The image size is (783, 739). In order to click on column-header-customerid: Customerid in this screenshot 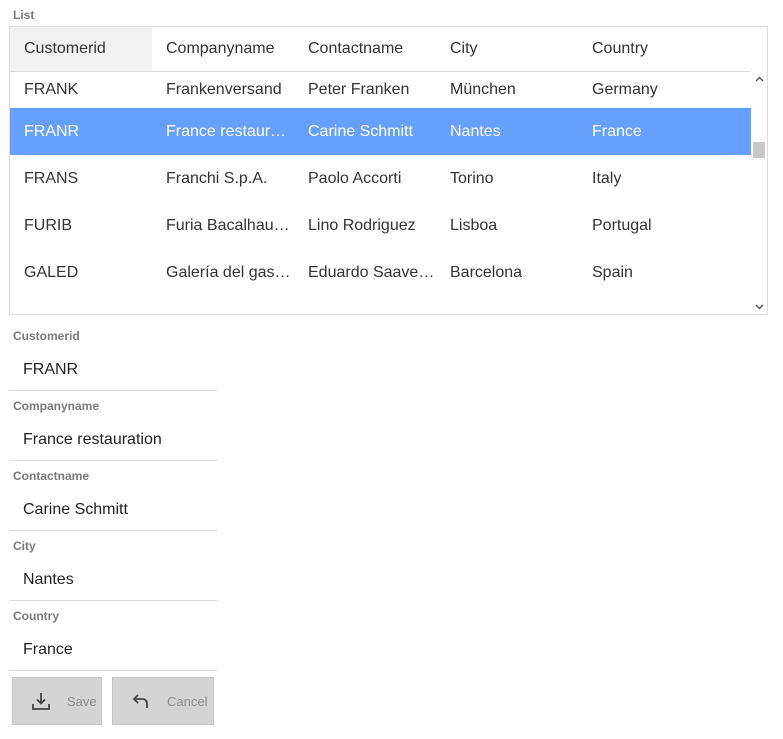, I will do `click(81, 49)`.